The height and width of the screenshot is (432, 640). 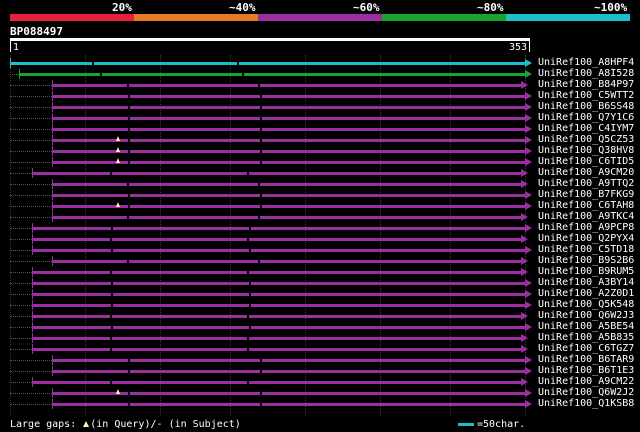 I want to click on hit-name: UniRef100_B84P97, so click(x=586, y=84).